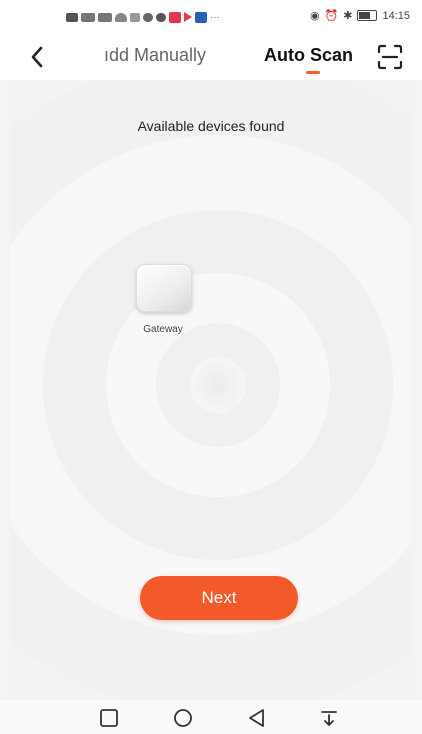 The image size is (422, 734). What do you see at coordinates (211, 717) in the screenshot?
I see `system-nav-bar` at bounding box center [211, 717].